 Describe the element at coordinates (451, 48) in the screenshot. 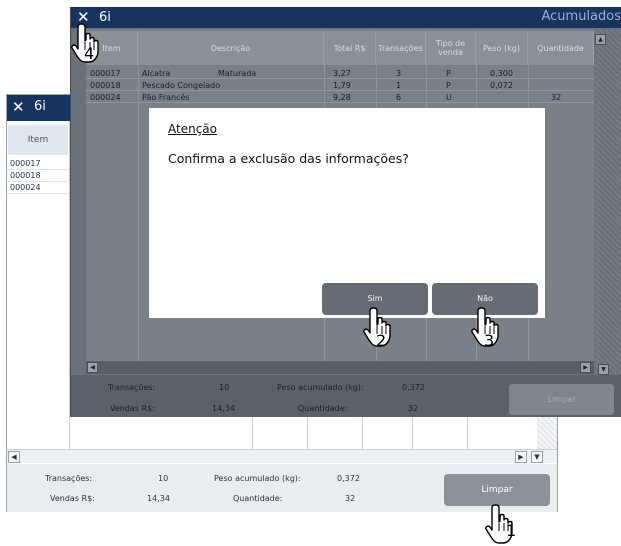

I see `column-header-tipo-venda: Tipo de venda` at that location.